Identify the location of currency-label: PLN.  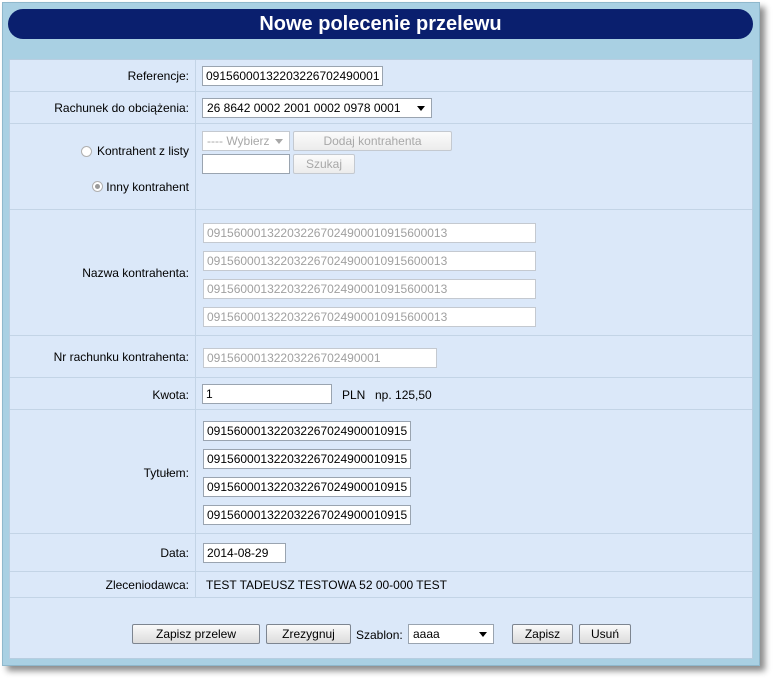
(354, 395).